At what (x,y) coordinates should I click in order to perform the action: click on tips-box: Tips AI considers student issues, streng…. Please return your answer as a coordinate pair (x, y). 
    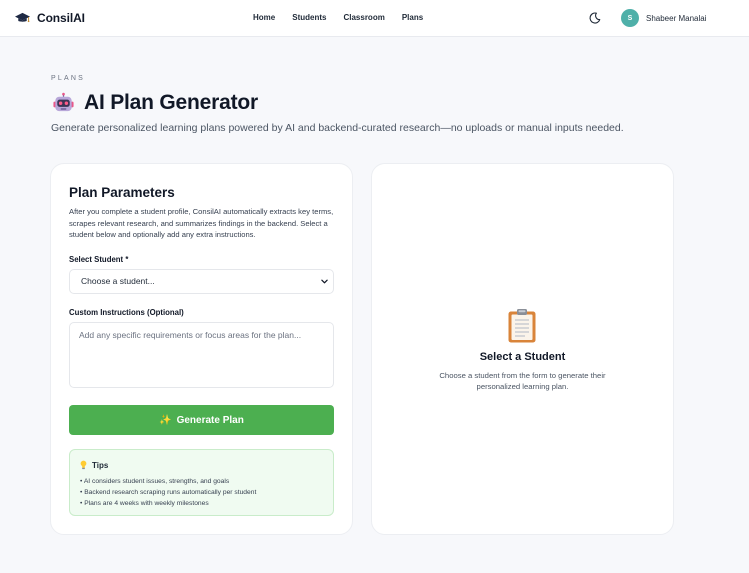
    Looking at the image, I should click on (201, 482).